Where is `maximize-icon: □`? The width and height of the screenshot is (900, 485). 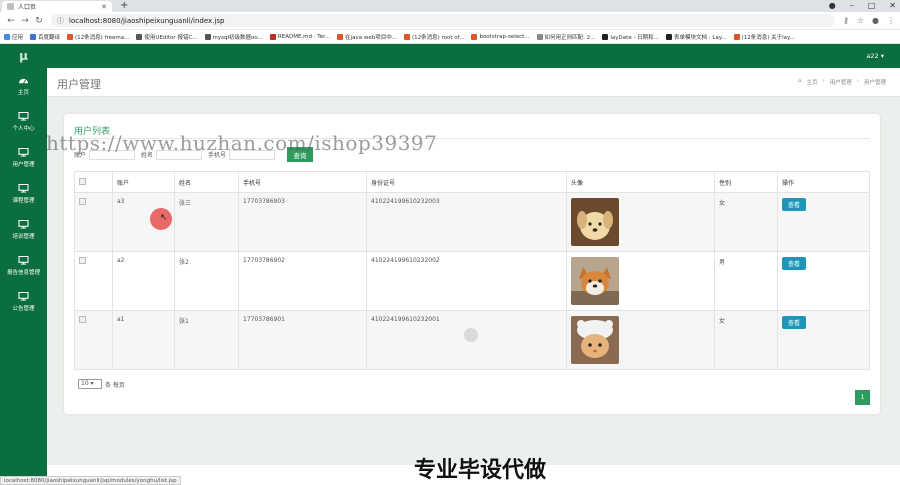
maximize-icon: □ is located at coordinates (872, 6).